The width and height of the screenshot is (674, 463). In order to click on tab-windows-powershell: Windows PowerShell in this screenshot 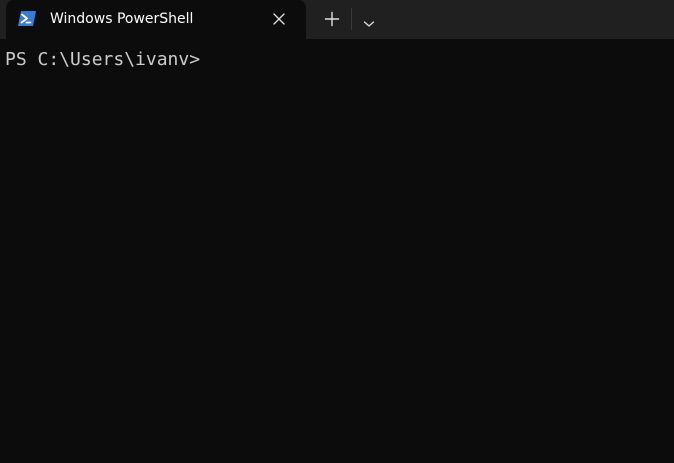, I will do `click(156, 19)`.